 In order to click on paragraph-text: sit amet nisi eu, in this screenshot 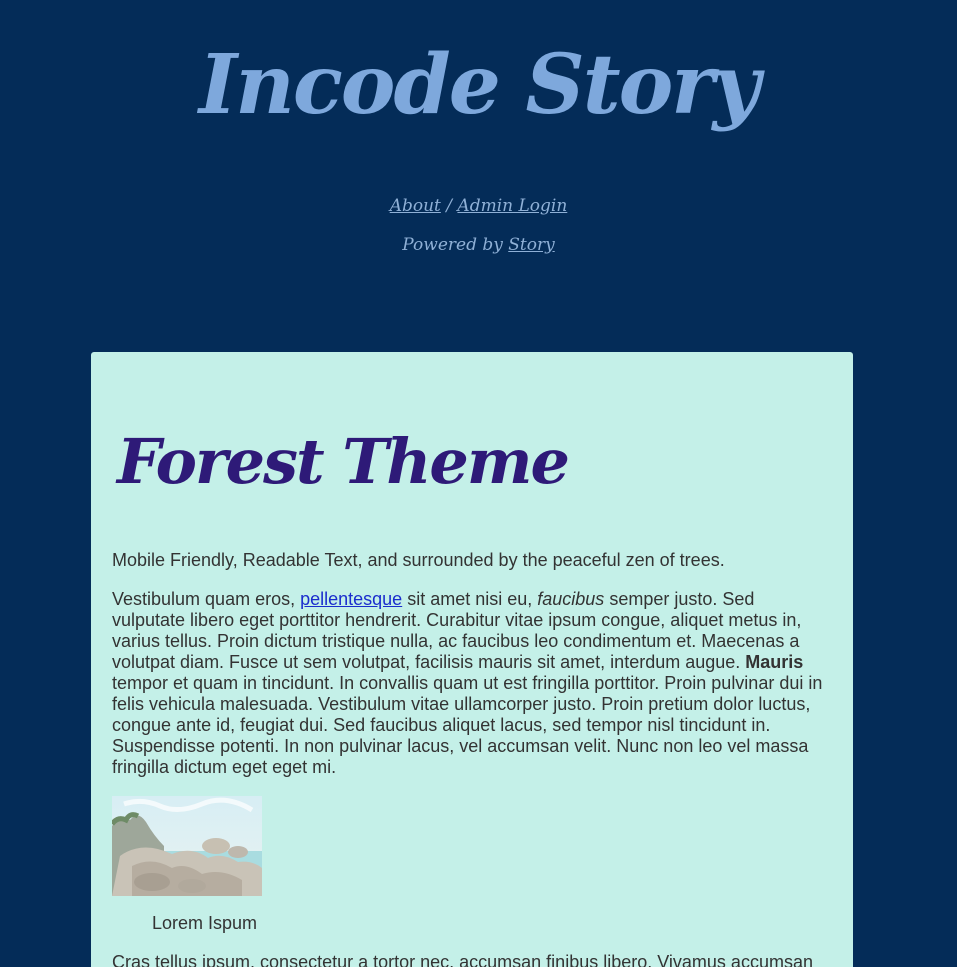, I will do `click(470, 599)`.